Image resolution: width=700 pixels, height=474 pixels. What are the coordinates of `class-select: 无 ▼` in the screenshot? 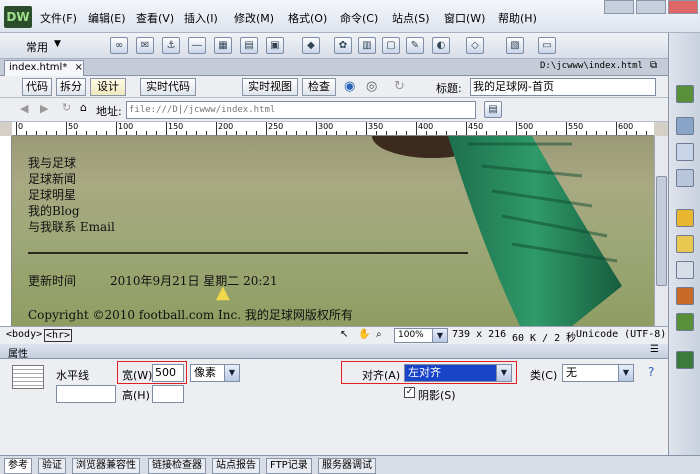 It's located at (598, 373).